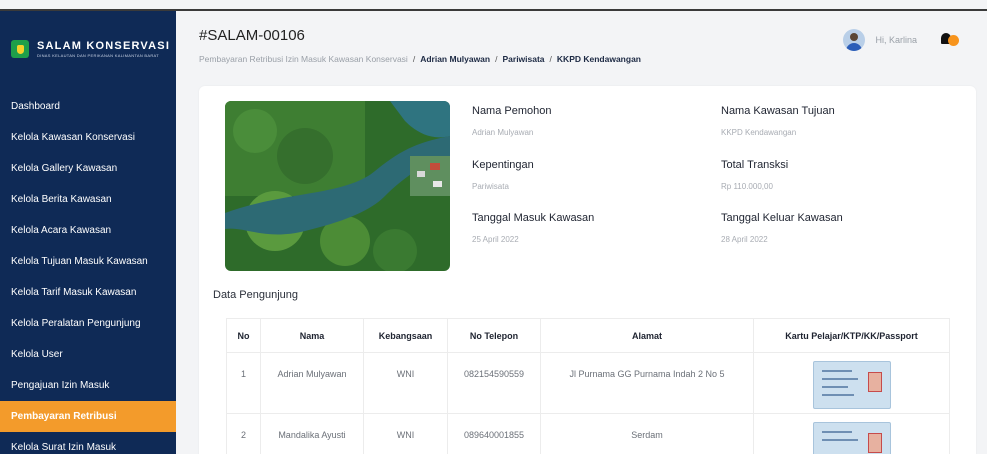 The height and width of the screenshot is (454, 987). What do you see at coordinates (88, 199) in the screenshot?
I see `sidebar-item-berita-kawasan: Kelola Berita Kawasan` at bounding box center [88, 199].